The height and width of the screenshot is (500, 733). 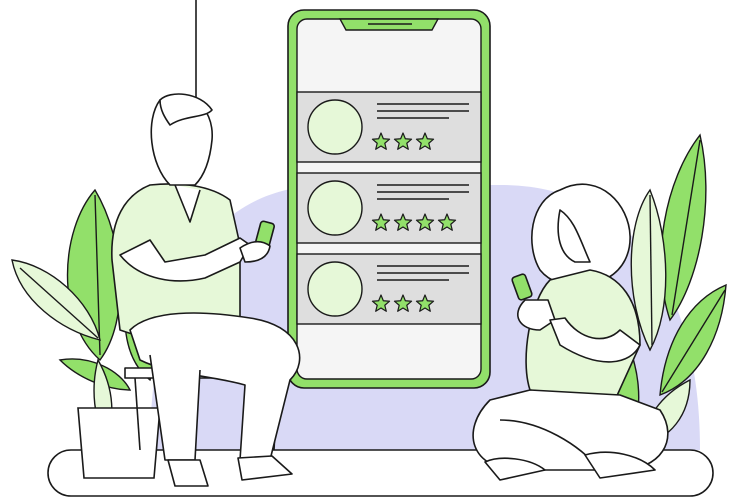 I want to click on woman-hair, so click(x=581, y=235).